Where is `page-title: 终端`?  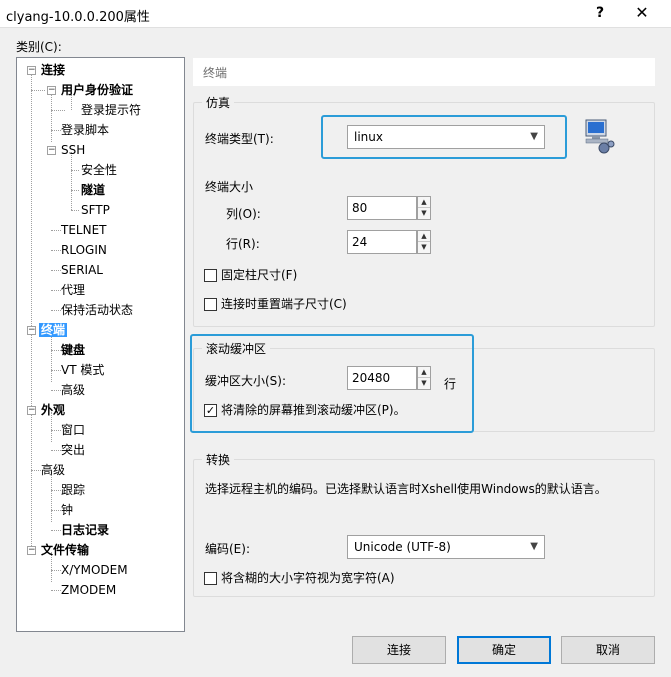 page-title: 终端 is located at coordinates (424, 72).